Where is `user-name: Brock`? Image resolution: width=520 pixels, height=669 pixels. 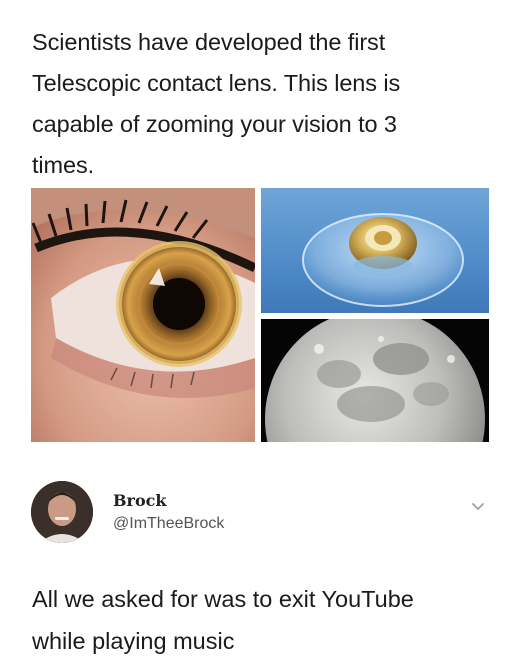
user-name: Brock is located at coordinates (139, 500).